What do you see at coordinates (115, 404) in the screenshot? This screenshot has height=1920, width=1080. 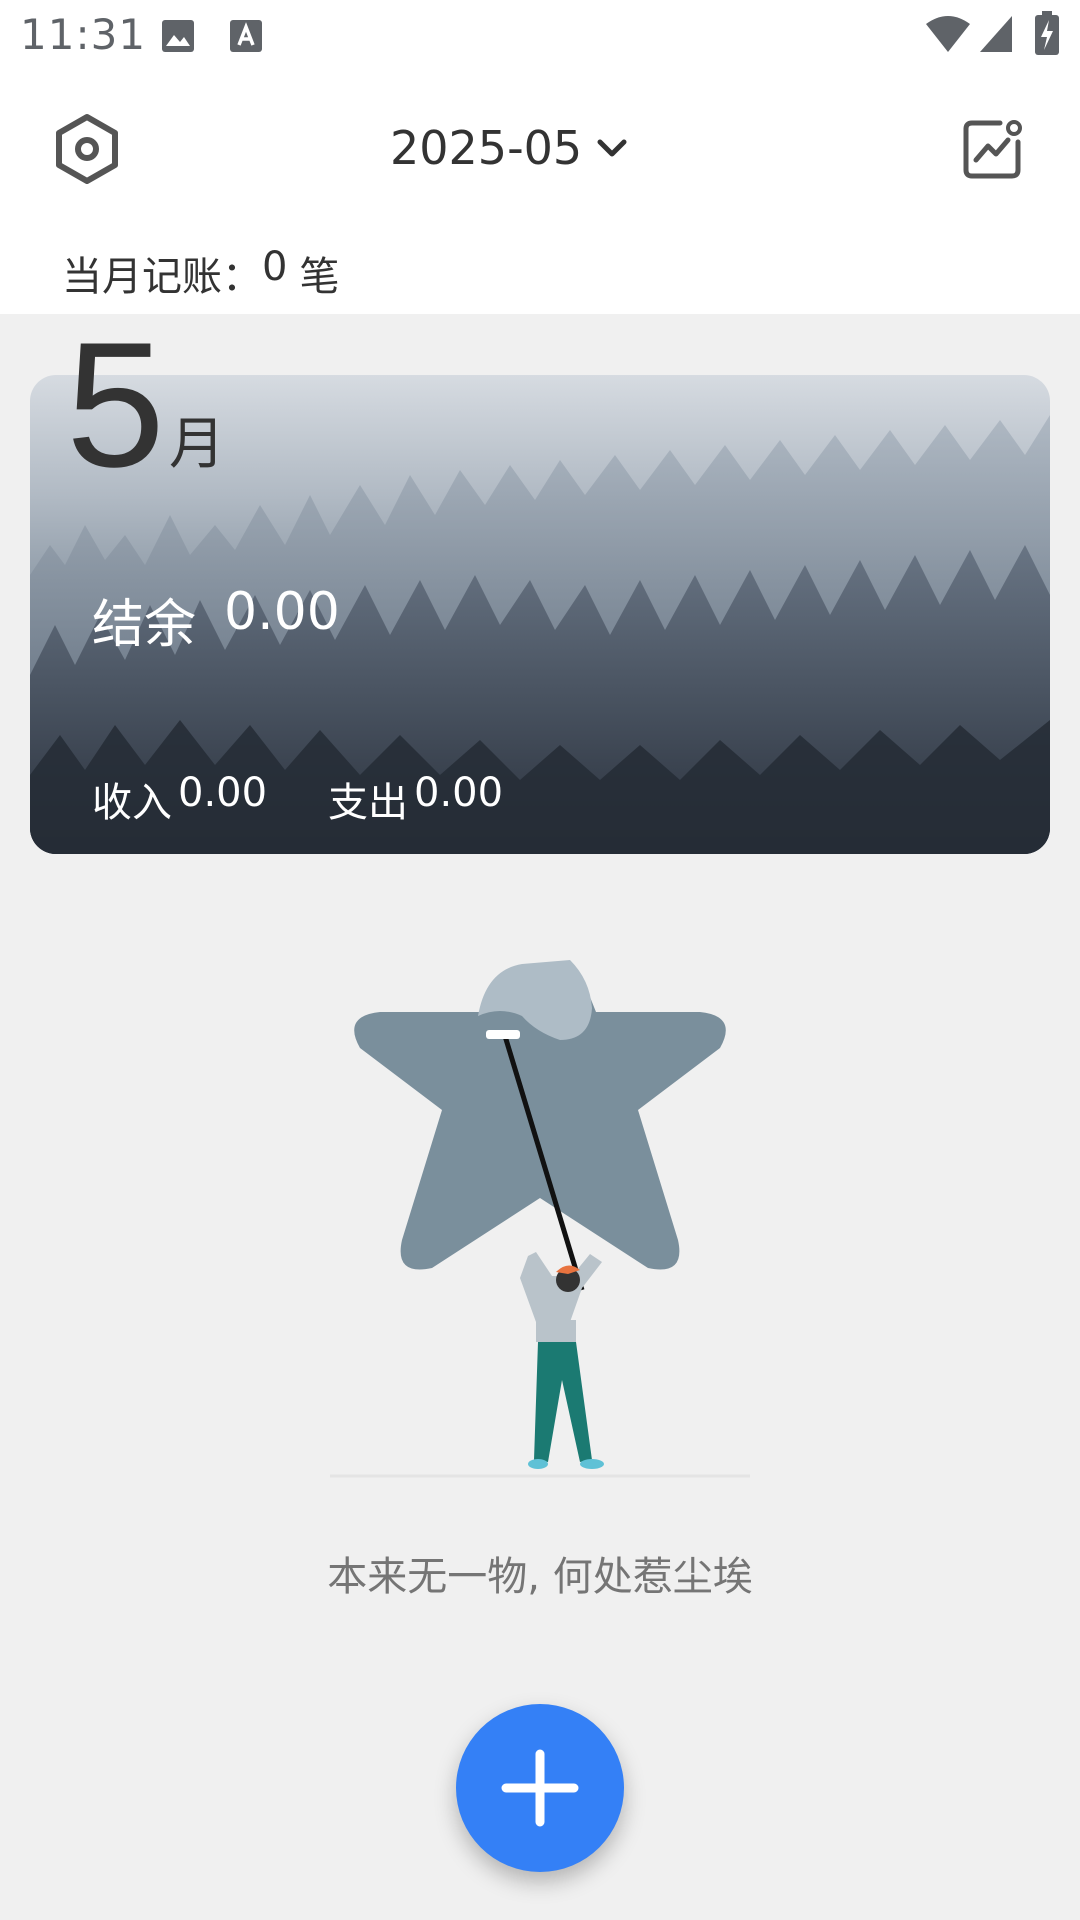 I see `card-month-number: 5` at bounding box center [115, 404].